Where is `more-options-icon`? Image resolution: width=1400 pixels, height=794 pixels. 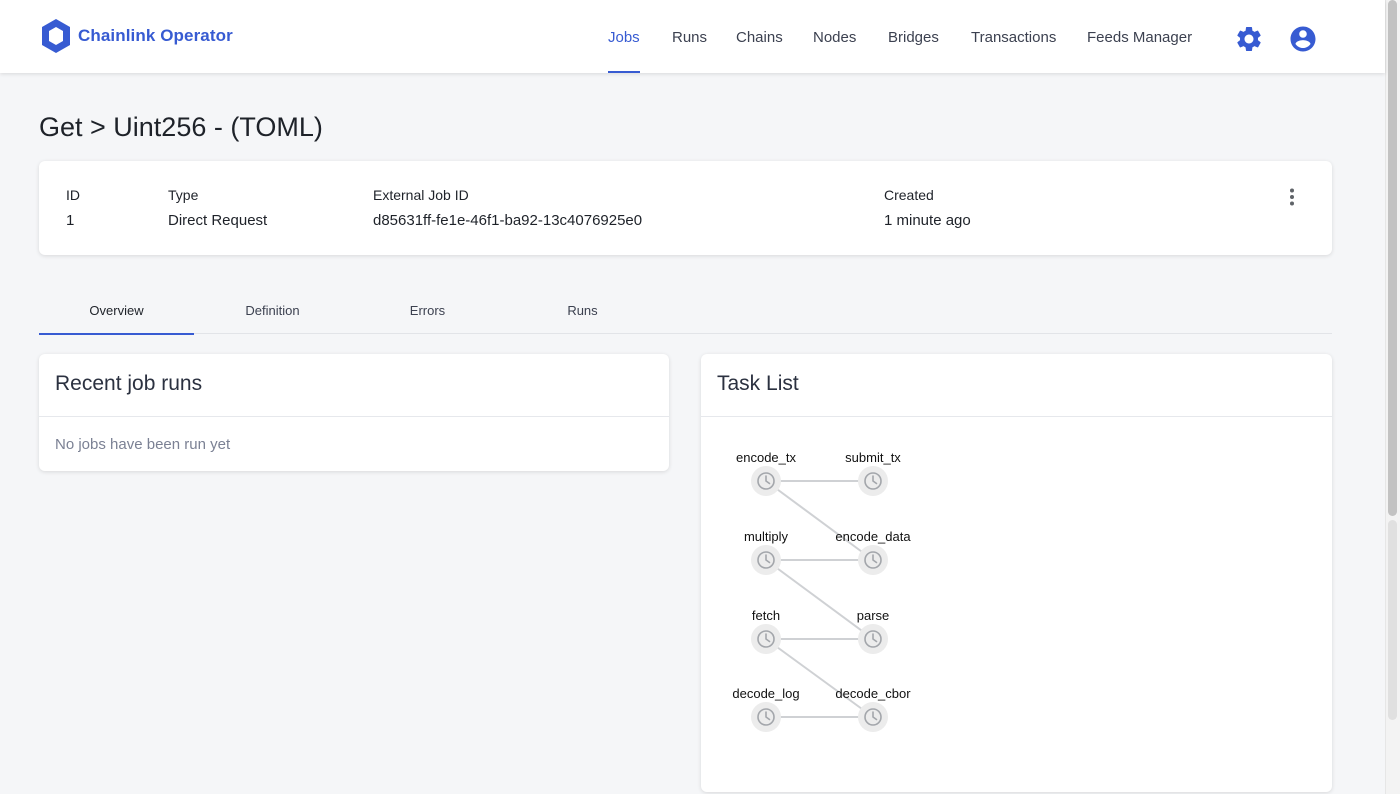
more-options-icon is located at coordinates (1292, 197).